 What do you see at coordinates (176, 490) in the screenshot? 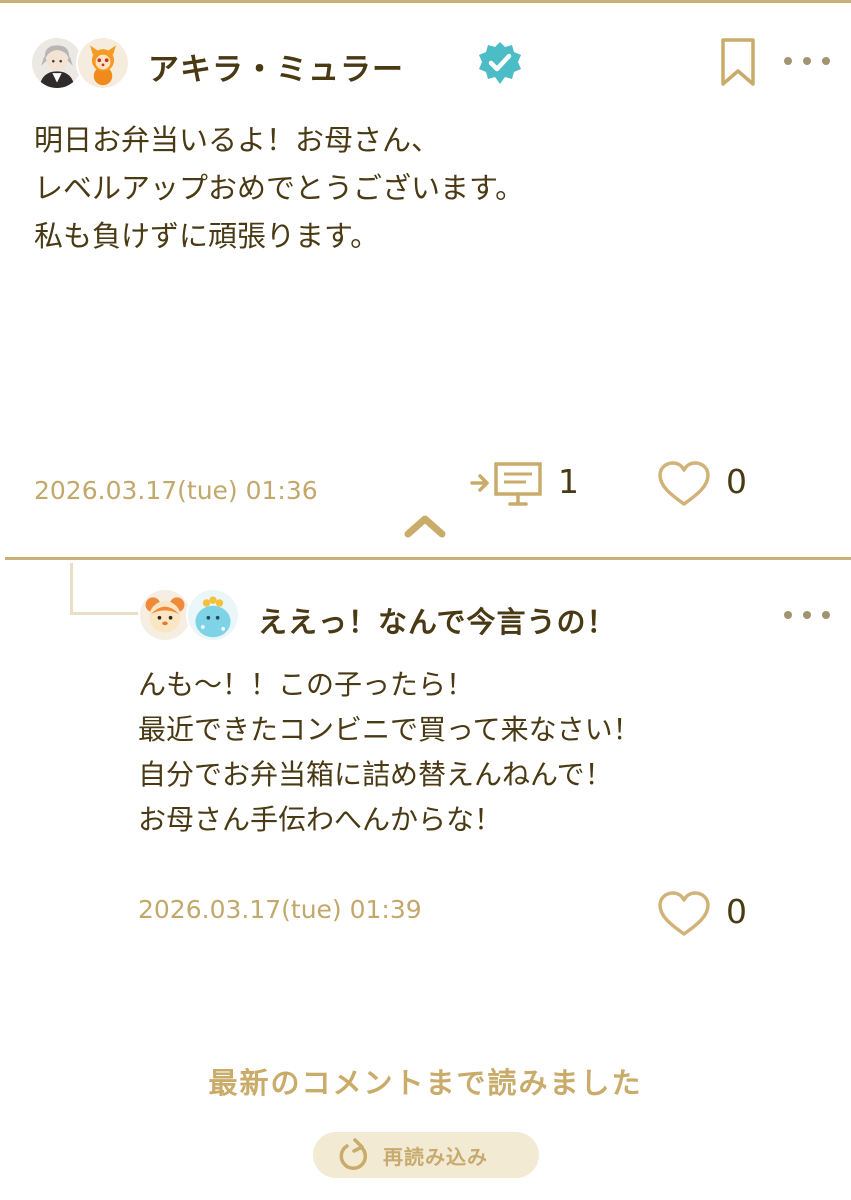
I see `post-timestamp: 2026.03.17(tue) 01:36` at bounding box center [176, 490].